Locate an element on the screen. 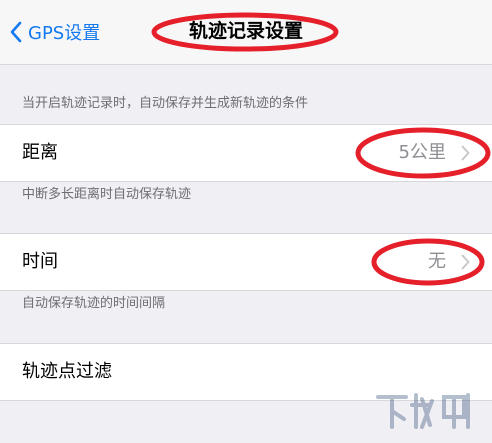 Image resolution: width=492 pixels, height=443 pixels. time-group: 时间 无 is located at coordinates (246, 262).